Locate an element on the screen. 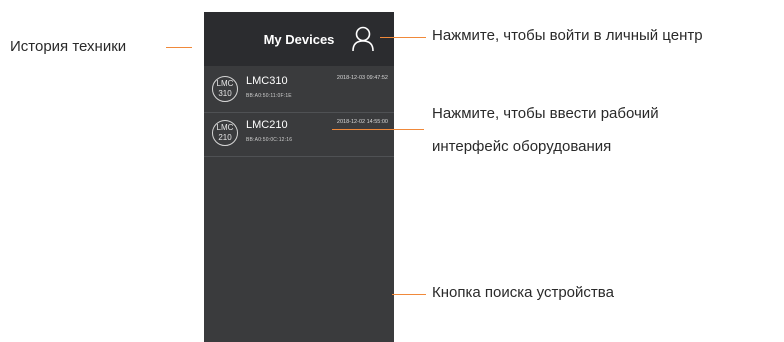 The height and width of the screenshot is (342, 784). device-mac: BB:A0:50:11:0F:1E is located at coordinates (269, 96).